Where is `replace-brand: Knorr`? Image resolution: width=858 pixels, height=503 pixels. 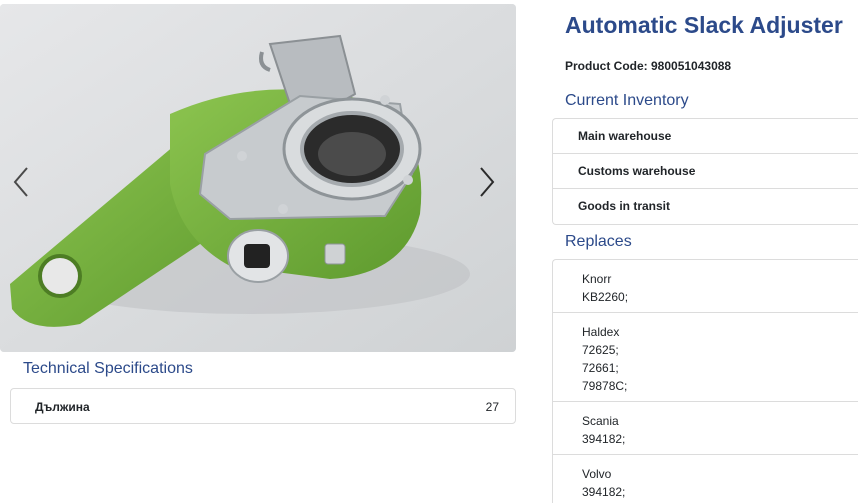 replace-brand: Knorr is located at coordinates (597, 279).